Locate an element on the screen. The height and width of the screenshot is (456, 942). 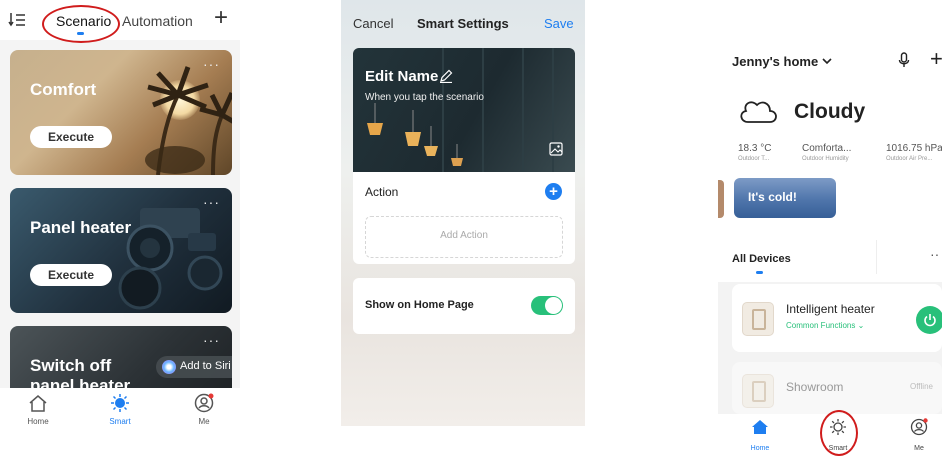
devices-header: All Devices ·· is located at coordinates (830, 259).